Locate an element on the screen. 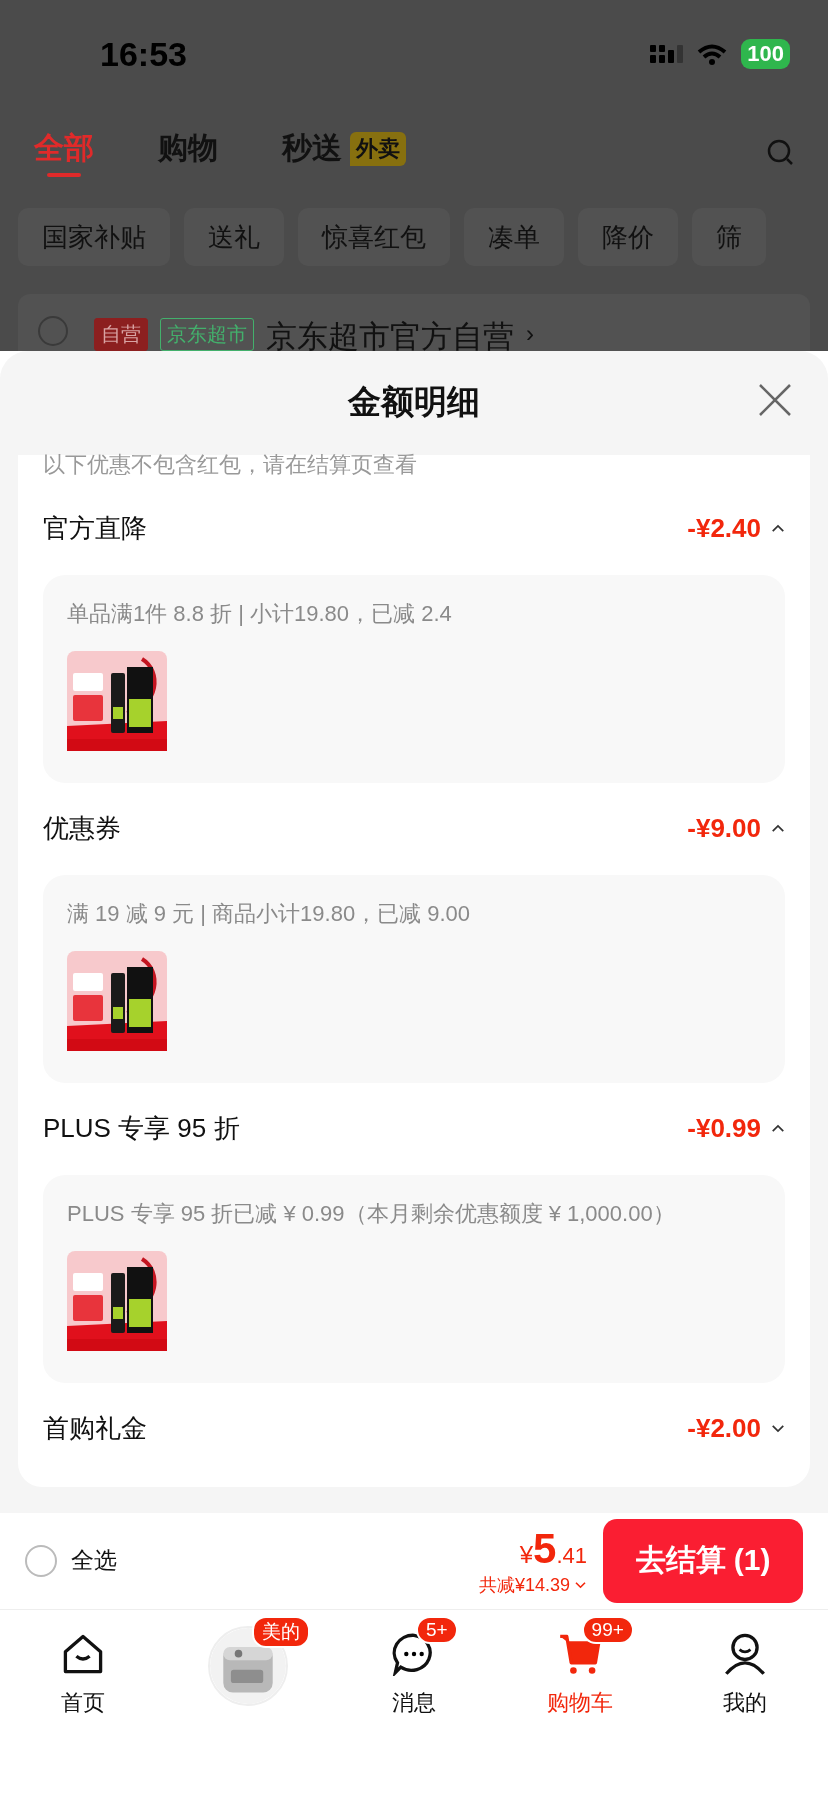 This screenshot has height=1796, width=828. filter-chip: 送礼 is located at coordinates (234, 237).